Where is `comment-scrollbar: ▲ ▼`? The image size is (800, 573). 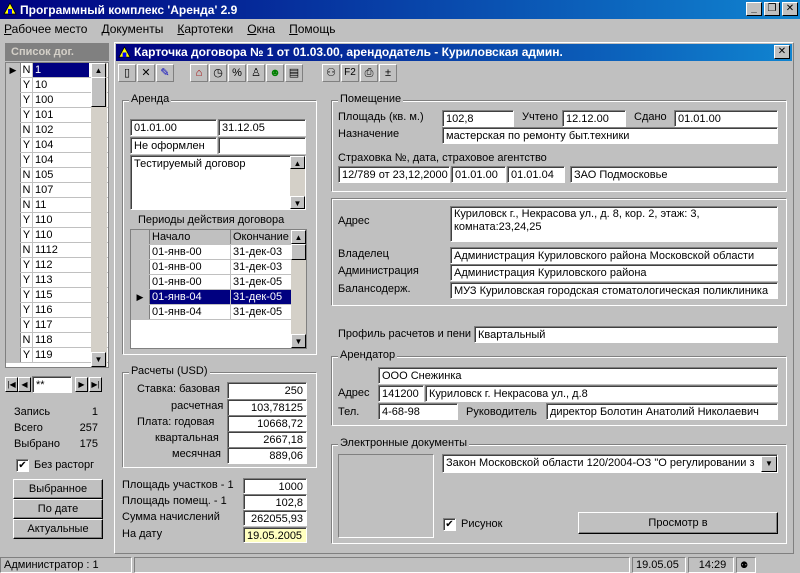 comment-scrollbar: ▲ ▼ is located at coordinates (297, 182).